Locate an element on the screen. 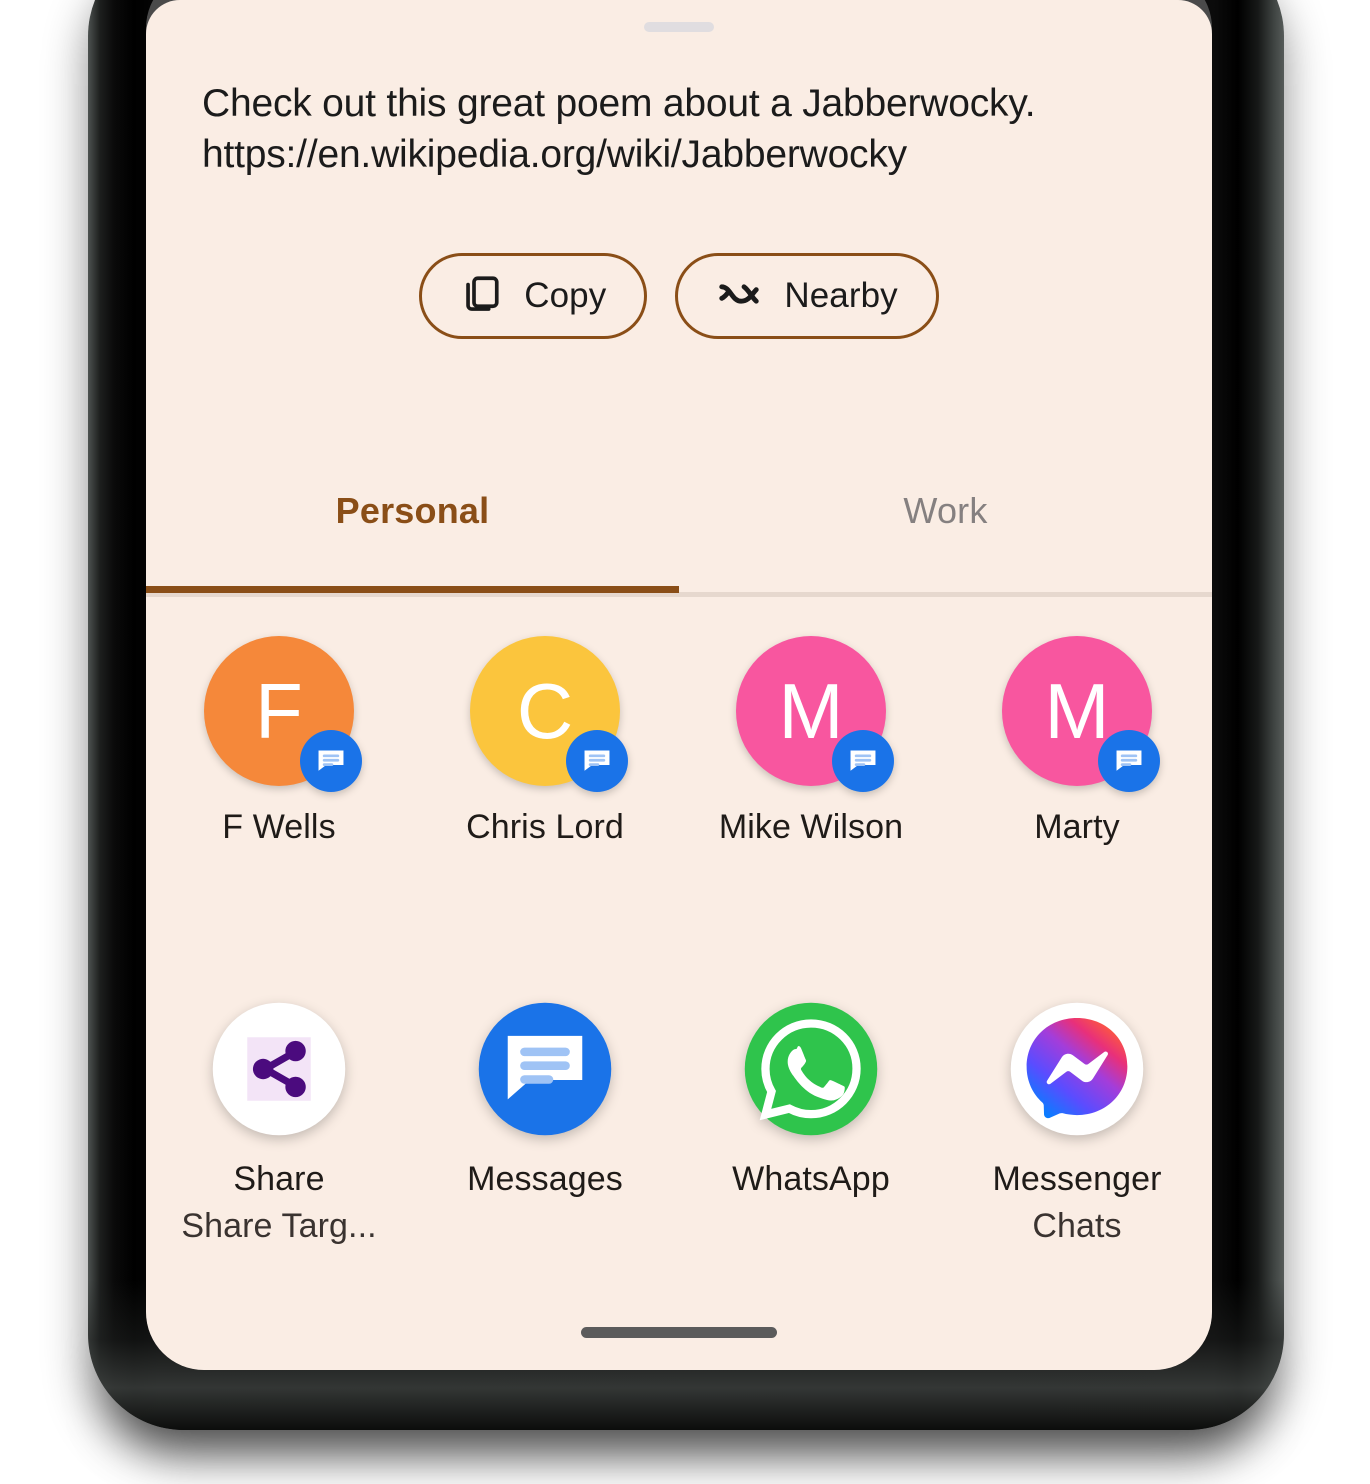 Image resolution: width=1370 pixels, height=1484 pixels. share-target-app: WhatsApp is located at coordinates (811, 1123).